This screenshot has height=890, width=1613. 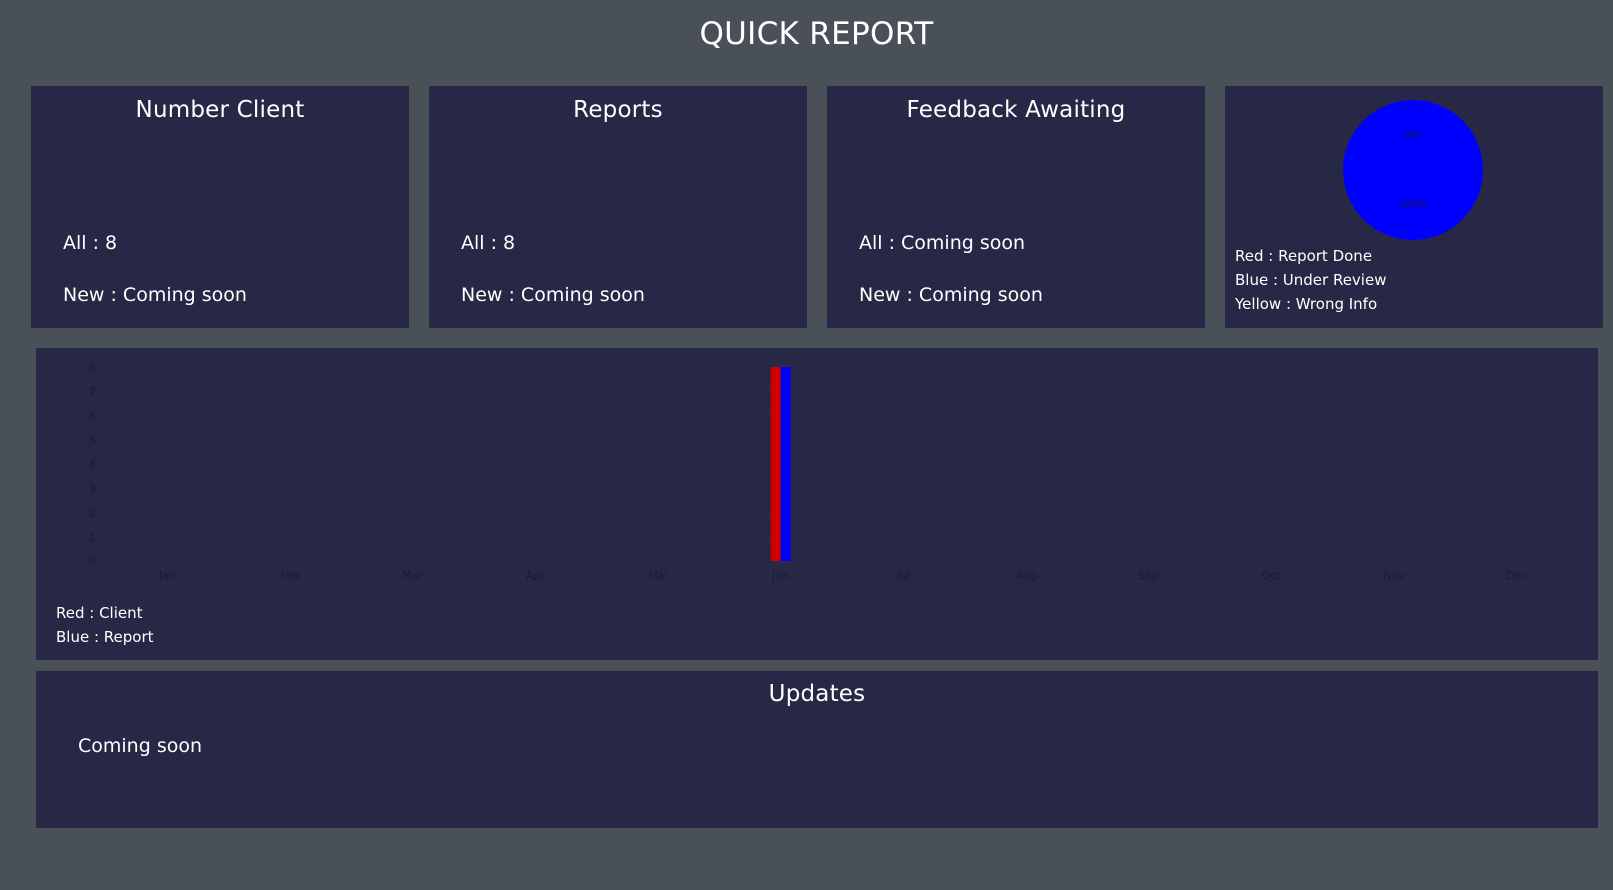 What do you see at coordinates (903, 575) in the screenshot?
I see `x-tick-label-jul: Jul` at bounding box center [903, 575].